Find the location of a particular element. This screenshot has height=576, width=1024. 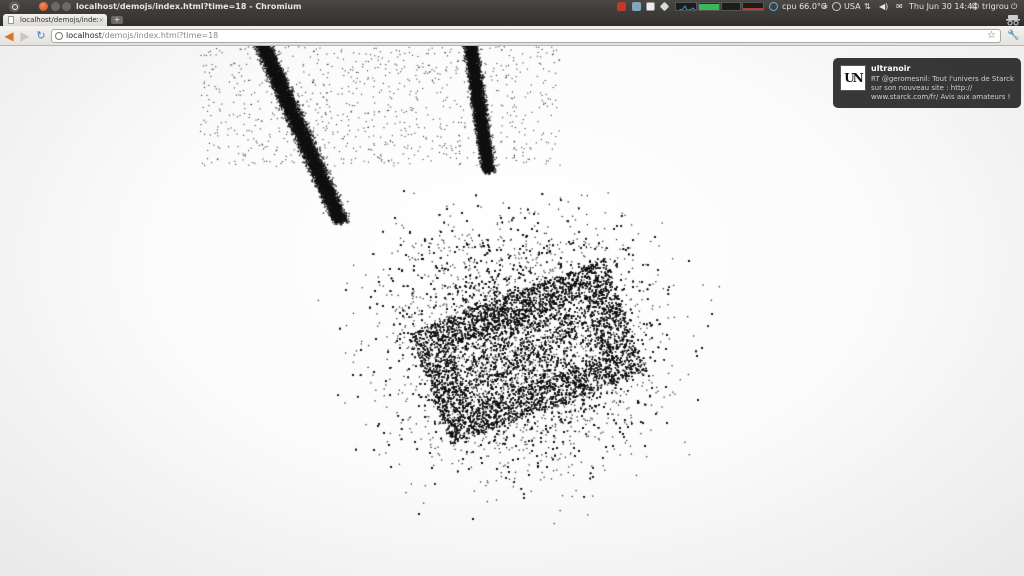

url-text: localhost/demojs/index.html?time=18 is located at coordinates (142, 36).